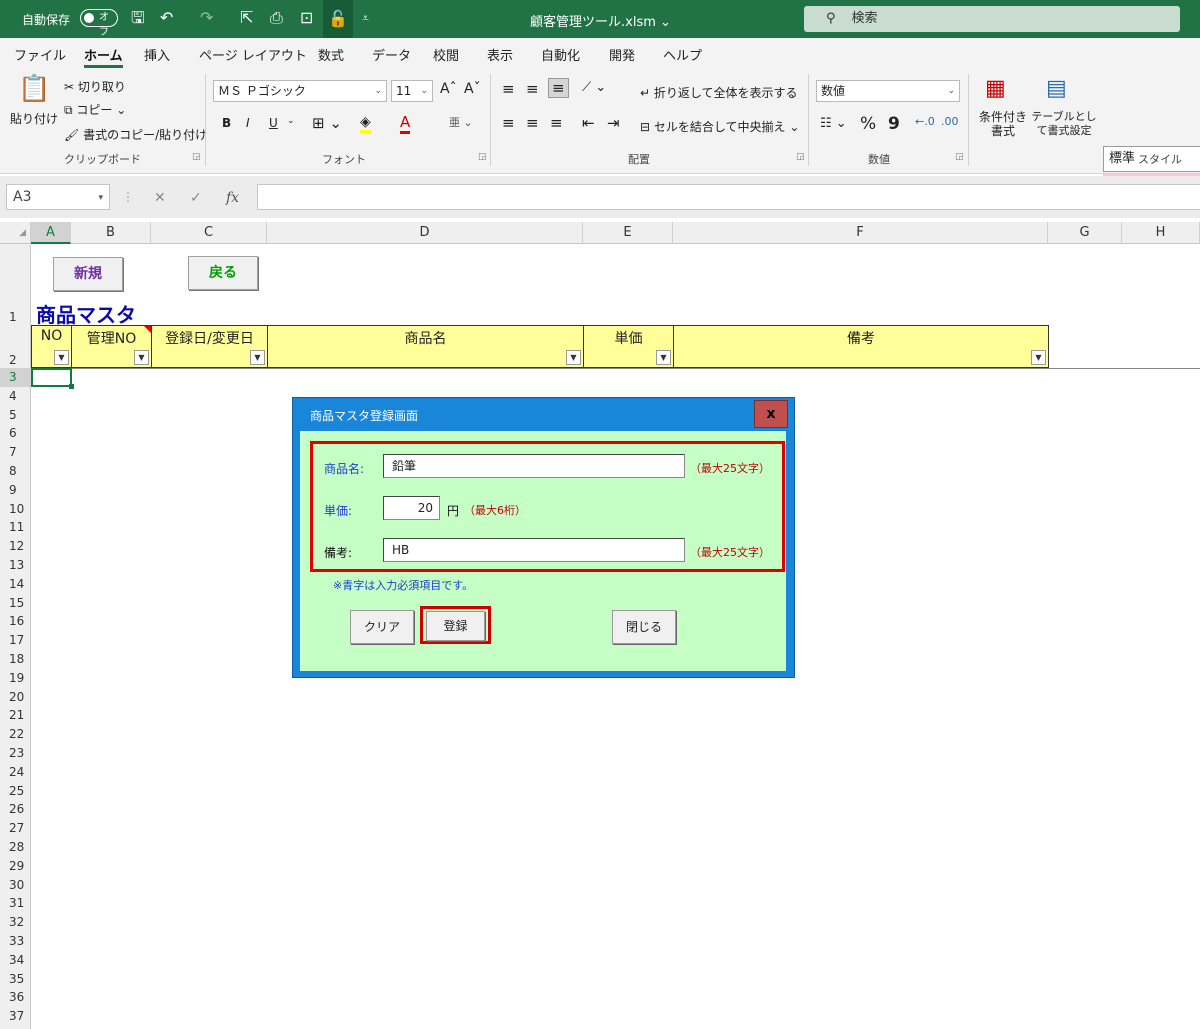  Describe the element at coordinates (15, 233) in the screenshot. I see `select-all-corner: ◢` at that location.